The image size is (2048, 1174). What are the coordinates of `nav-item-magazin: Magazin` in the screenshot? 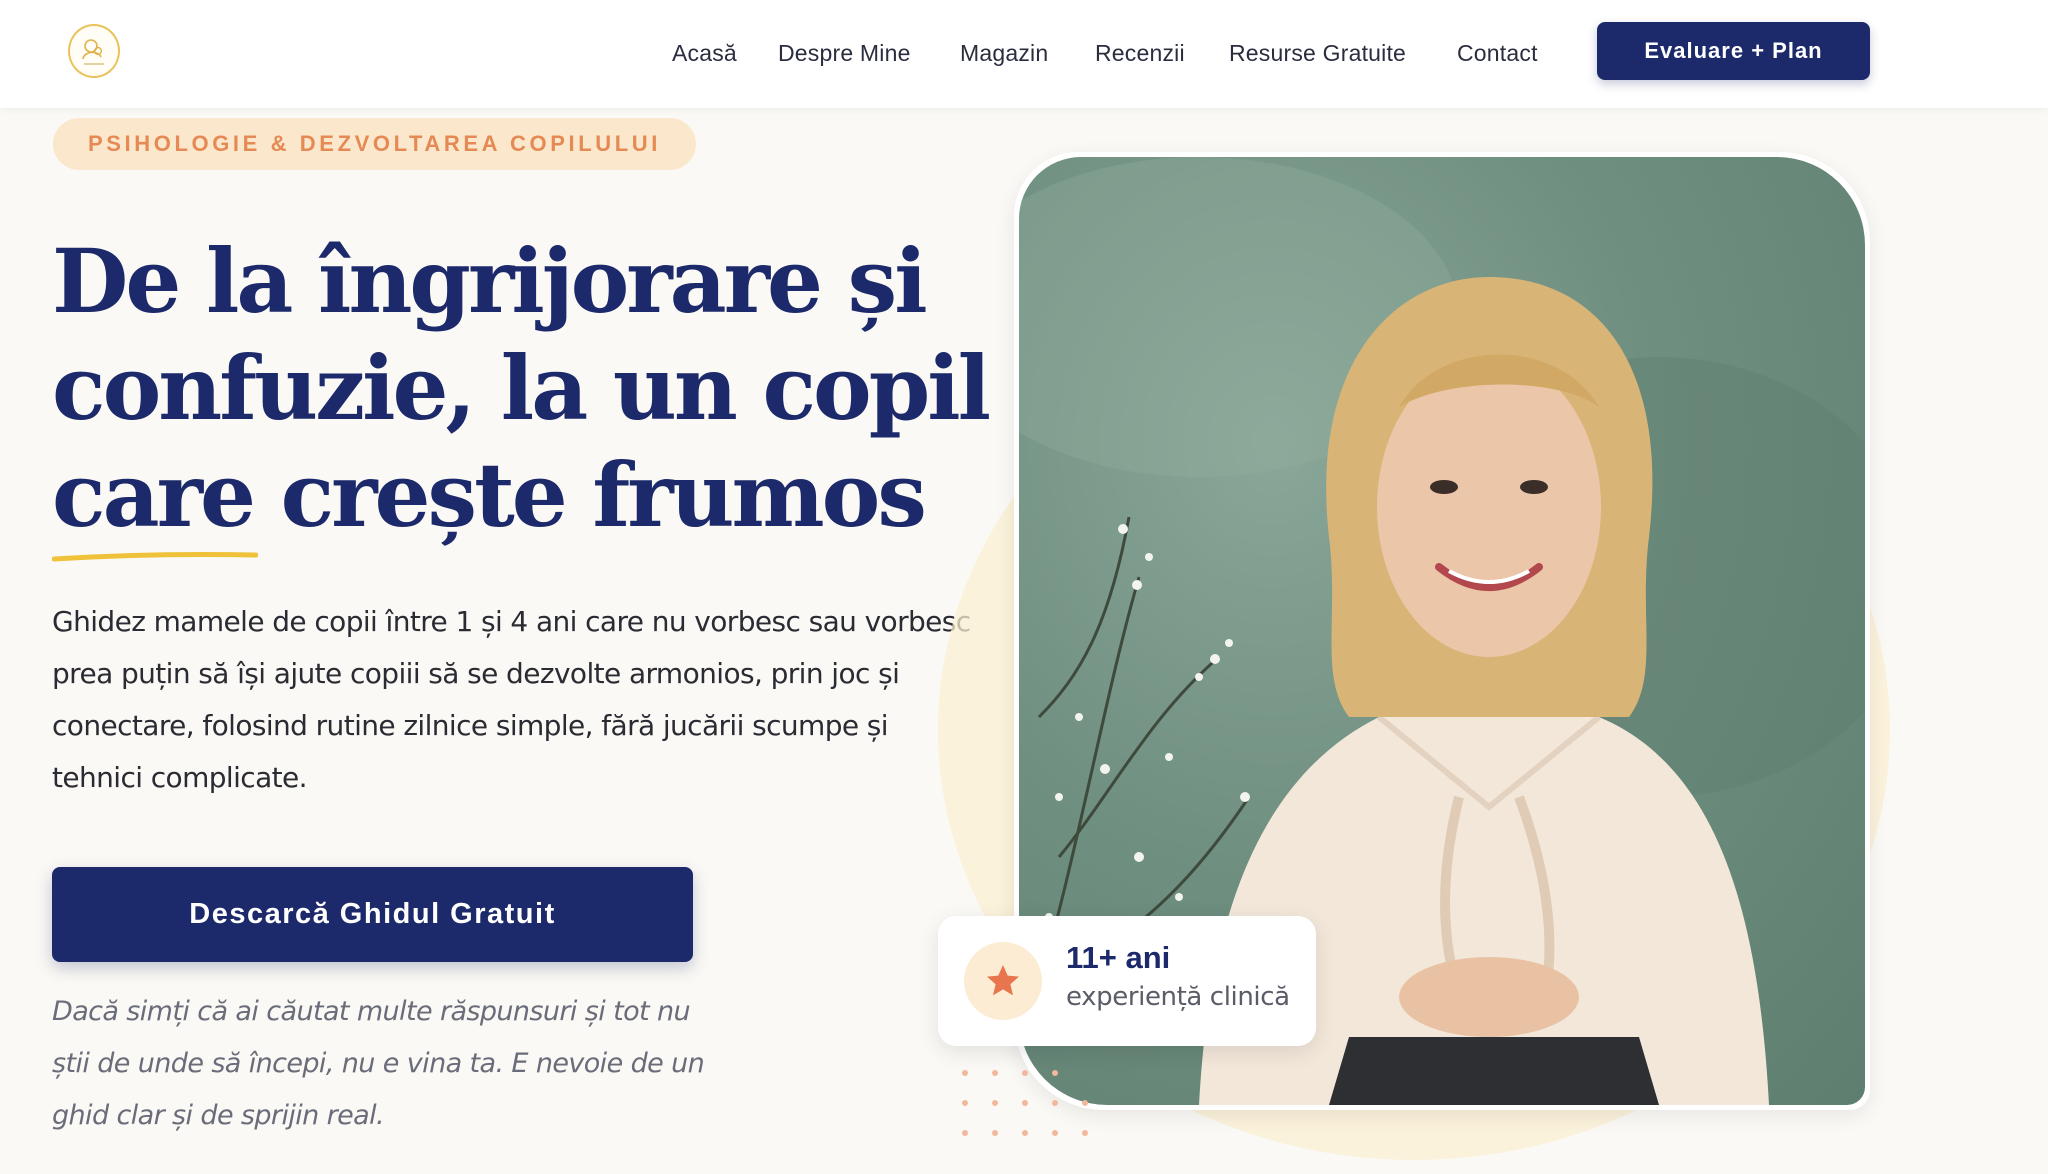 It's located at (1004, 53).